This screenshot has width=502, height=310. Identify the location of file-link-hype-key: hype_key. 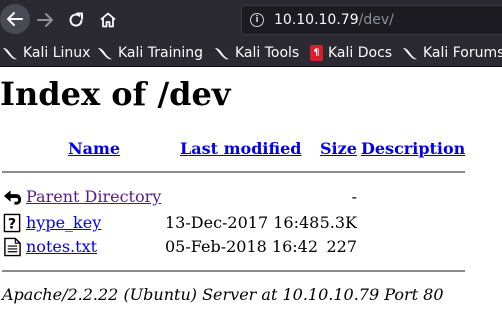
(63, 222).